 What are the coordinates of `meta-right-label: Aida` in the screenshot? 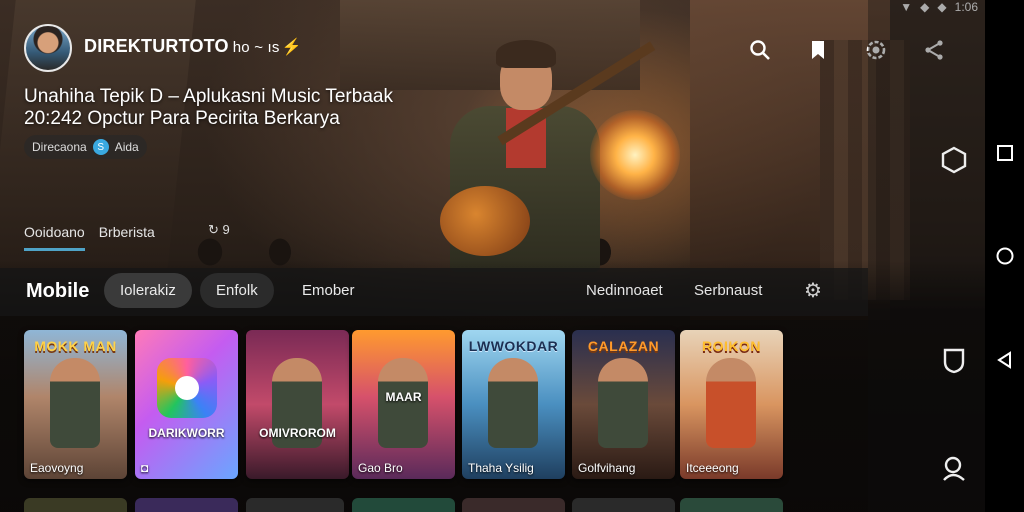 It's located at (126, 147).